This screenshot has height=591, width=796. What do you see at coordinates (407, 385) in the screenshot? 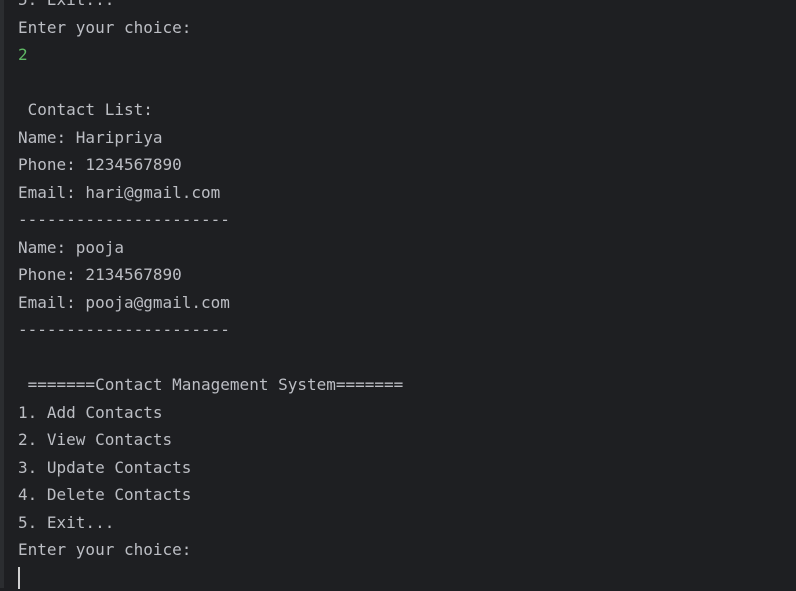
I see `menu-title: =======Contact Management System=======` at bounding box center [407, 385].